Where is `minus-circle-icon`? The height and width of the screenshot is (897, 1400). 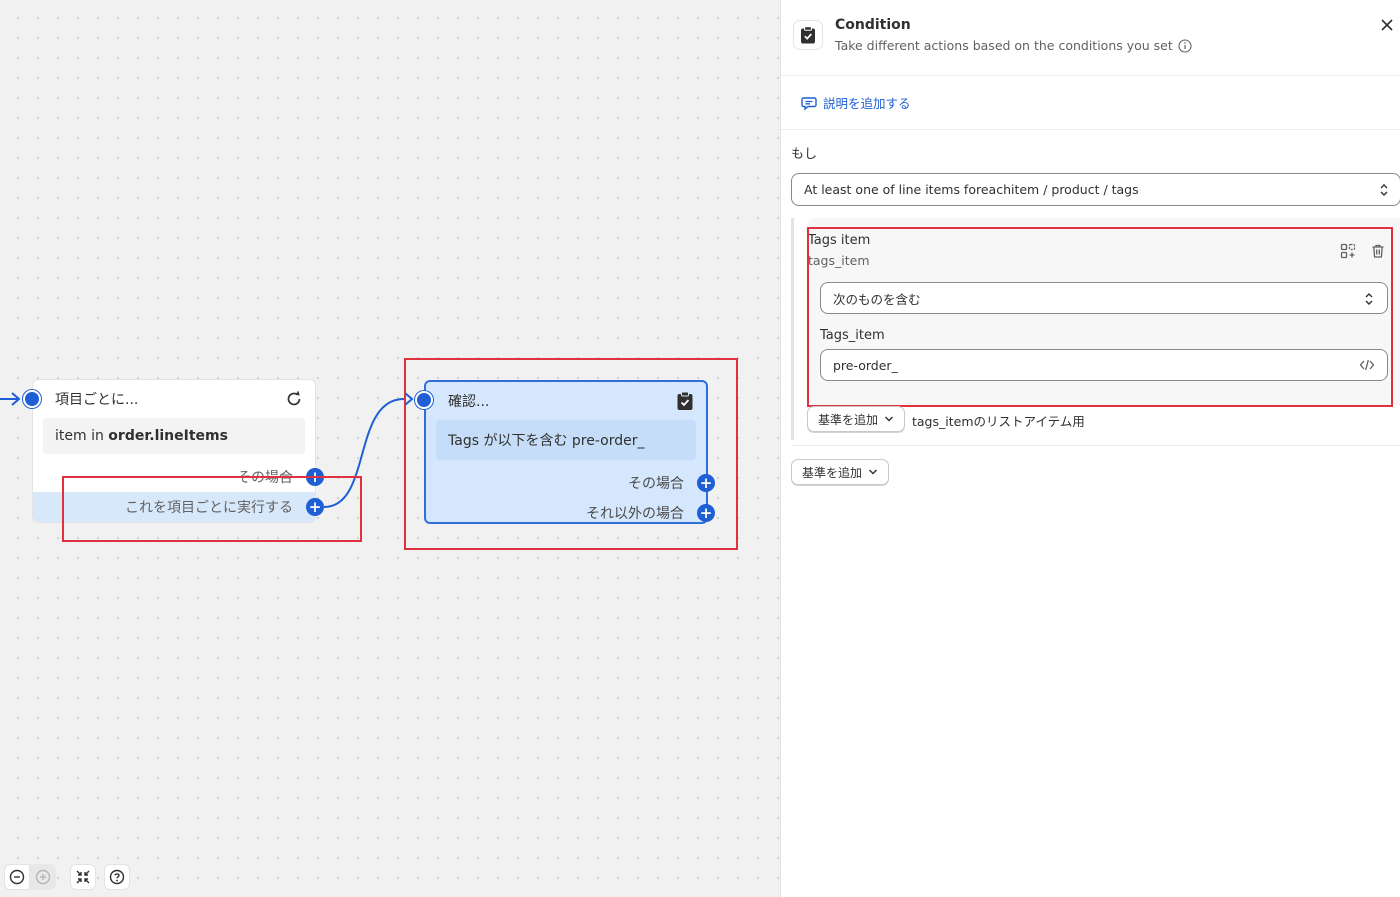
minus-circle-icon is located at coordinates (17, 877).